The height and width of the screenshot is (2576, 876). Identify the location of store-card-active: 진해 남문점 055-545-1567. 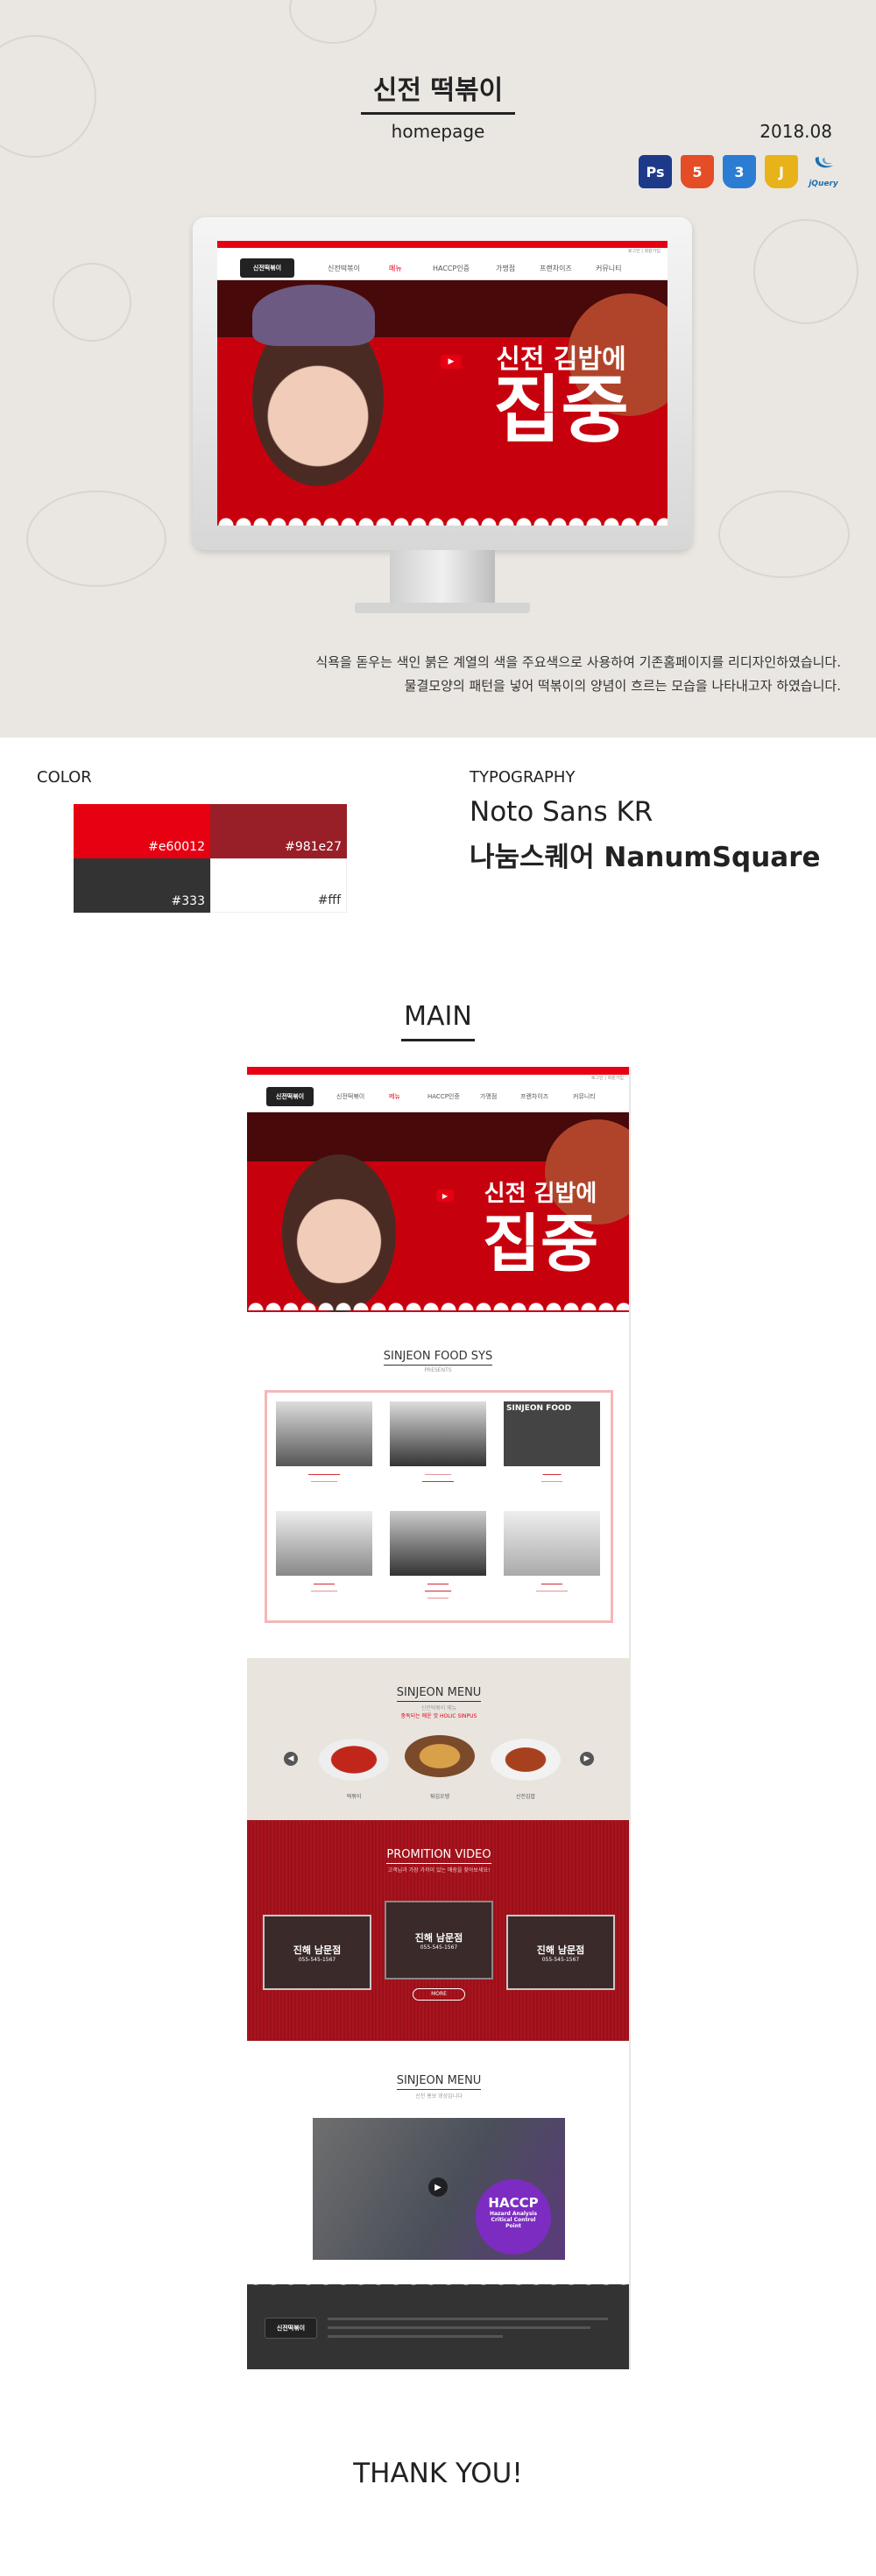
(439, 1941).